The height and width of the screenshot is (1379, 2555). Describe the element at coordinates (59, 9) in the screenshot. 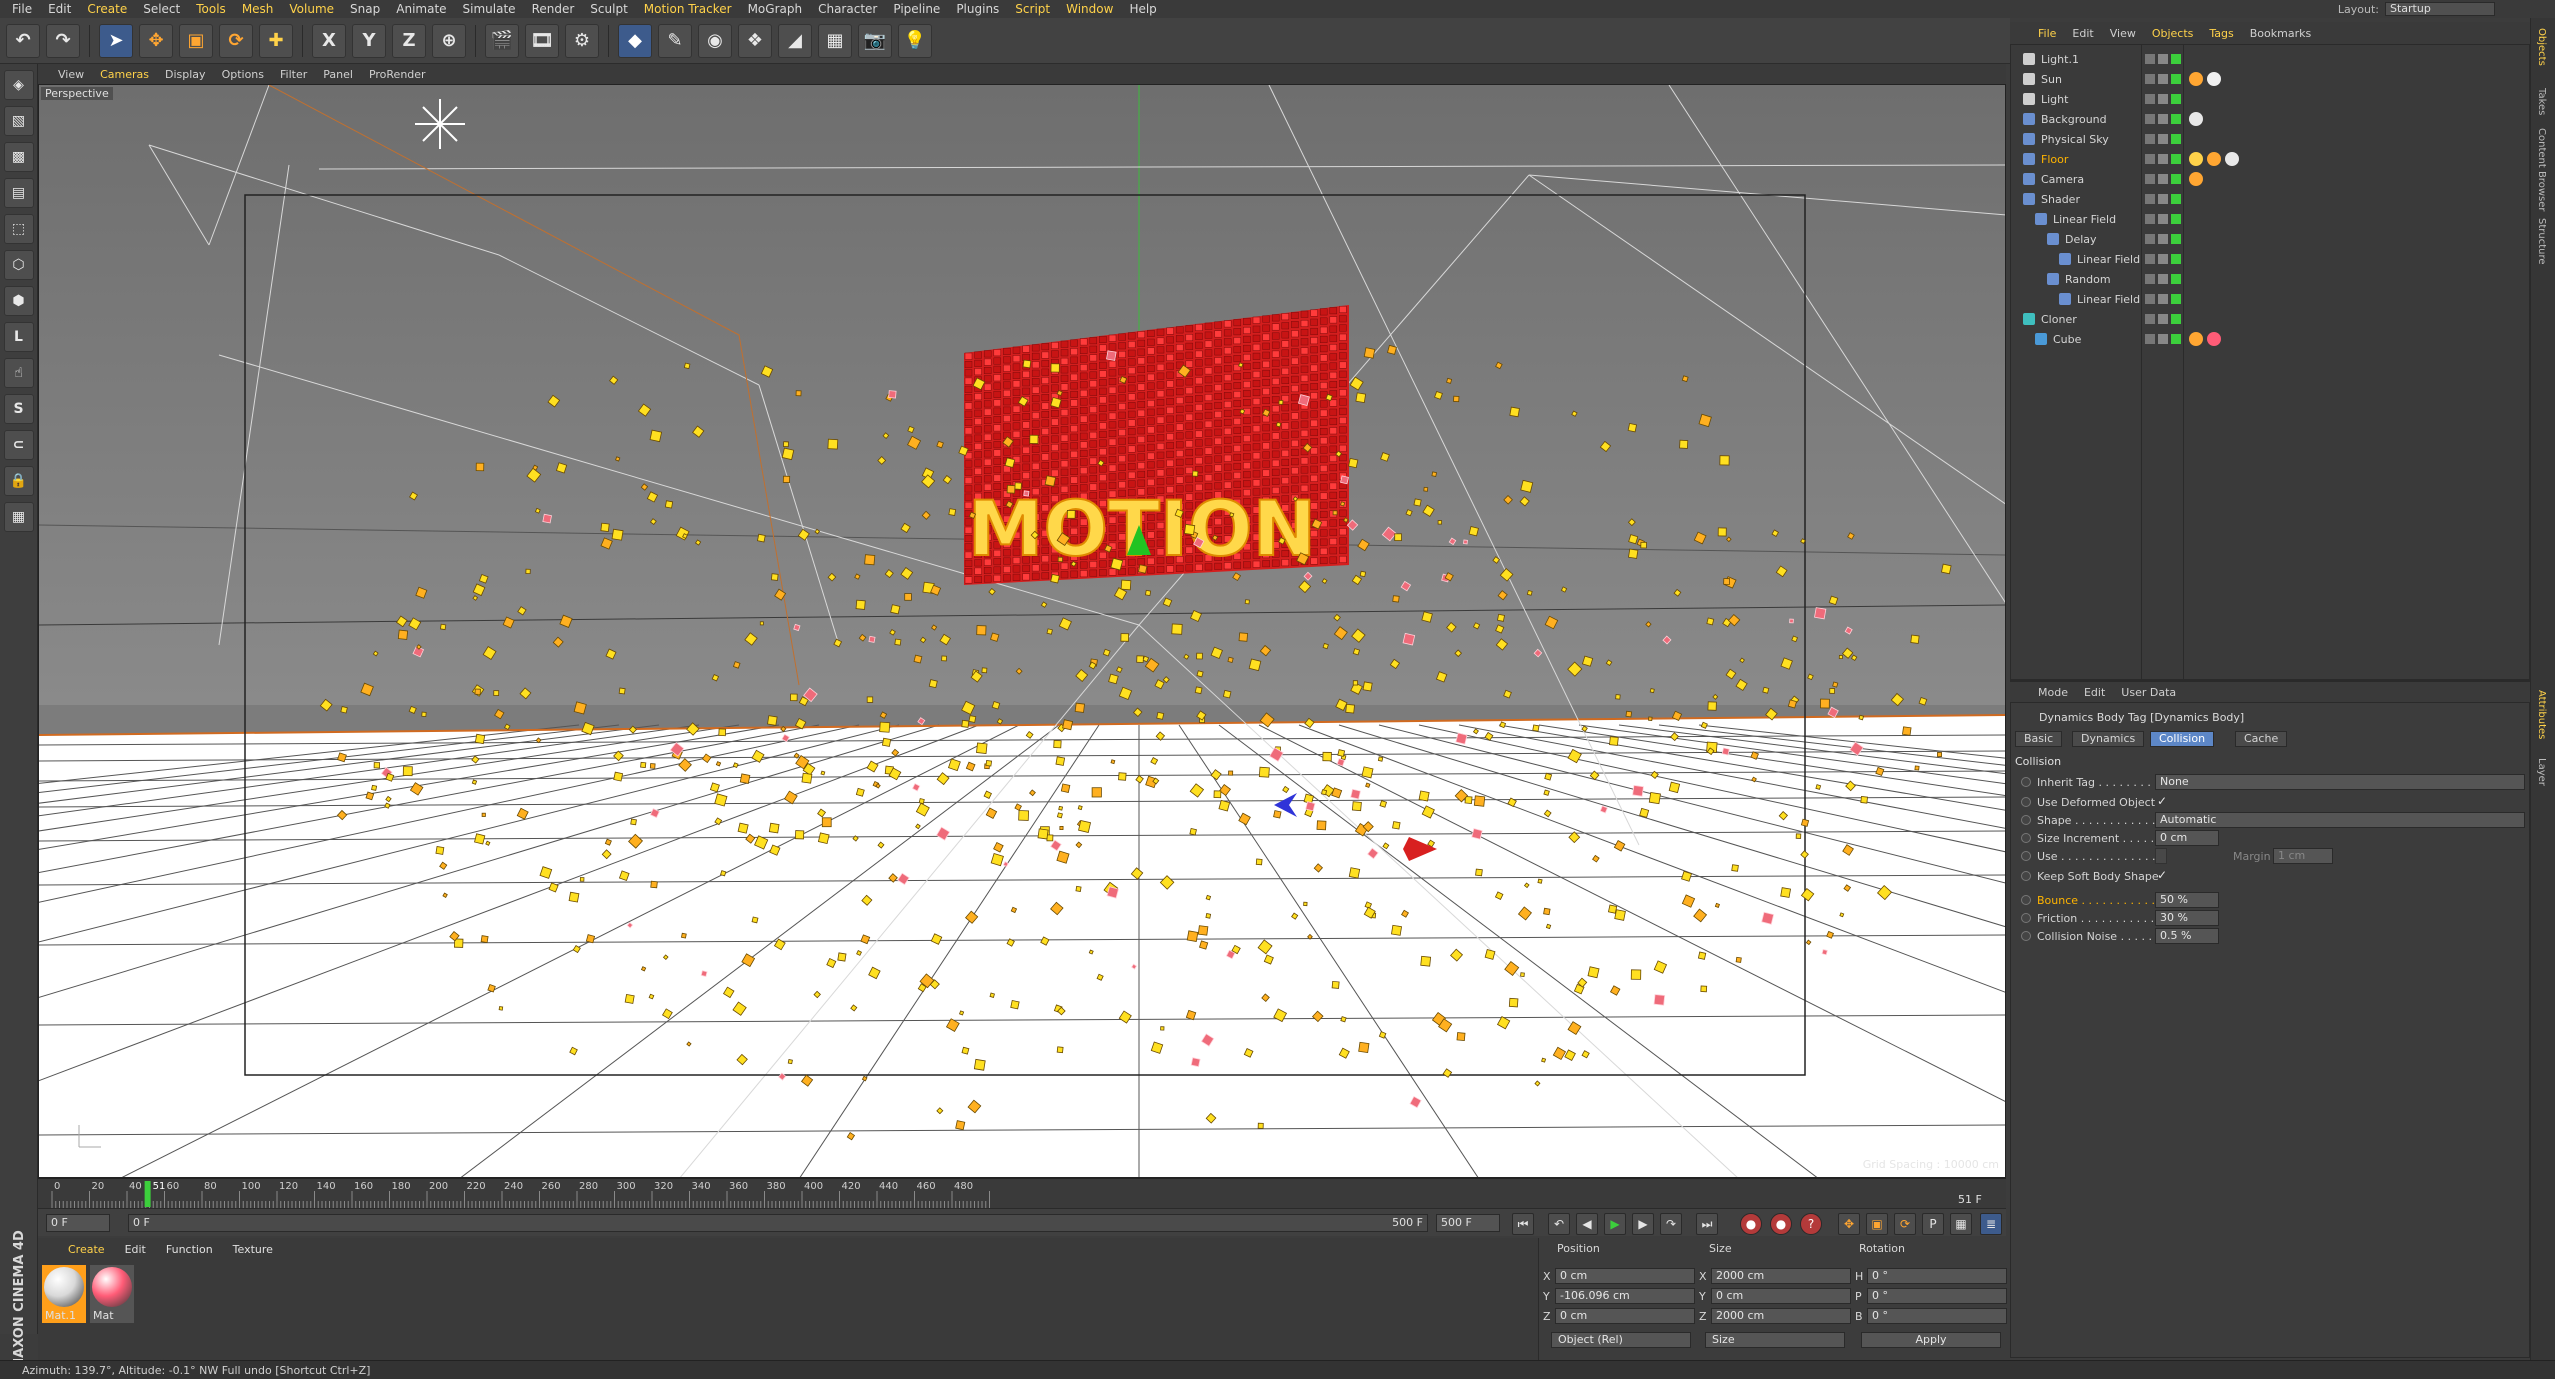

I see `menu-edit: Edit` at that location.